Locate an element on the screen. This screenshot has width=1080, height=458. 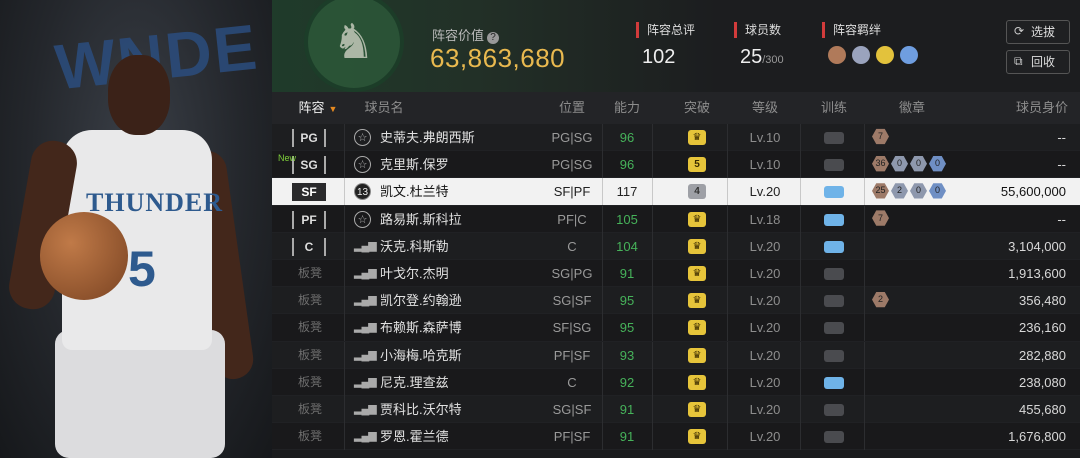
recycle-button: ⧉ 回收 is located at coordinates (1038, 62).